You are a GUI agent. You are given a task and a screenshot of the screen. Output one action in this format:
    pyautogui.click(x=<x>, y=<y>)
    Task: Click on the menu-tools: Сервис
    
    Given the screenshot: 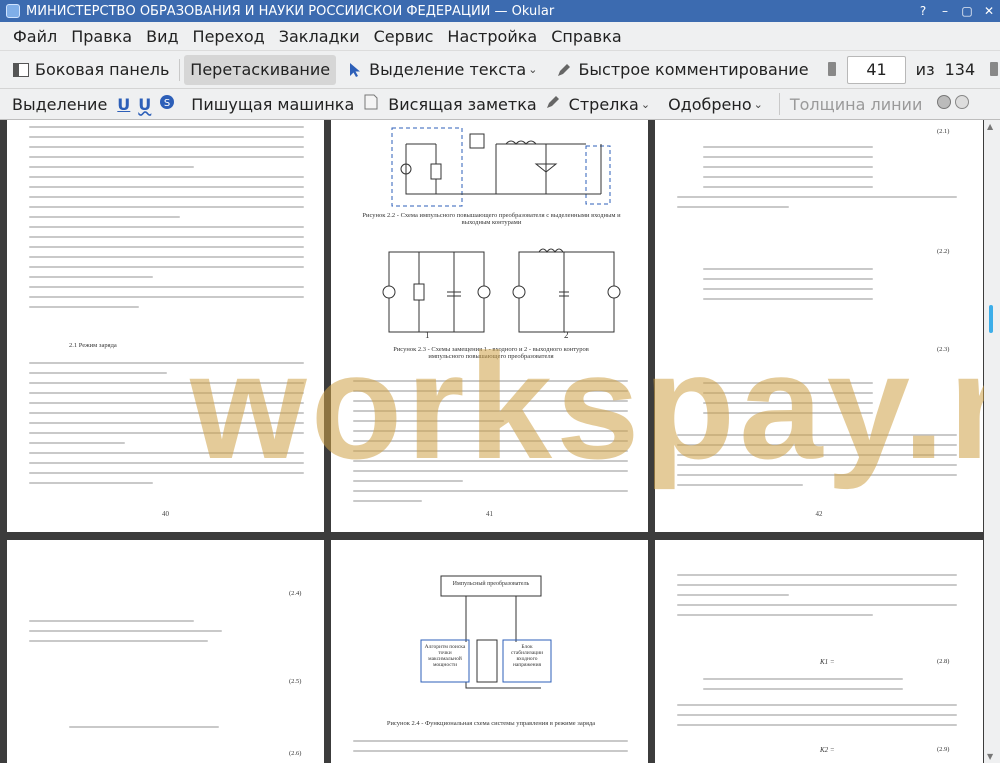 What is the action you would take?
    pyautogui.click(x=404, y=36)
    